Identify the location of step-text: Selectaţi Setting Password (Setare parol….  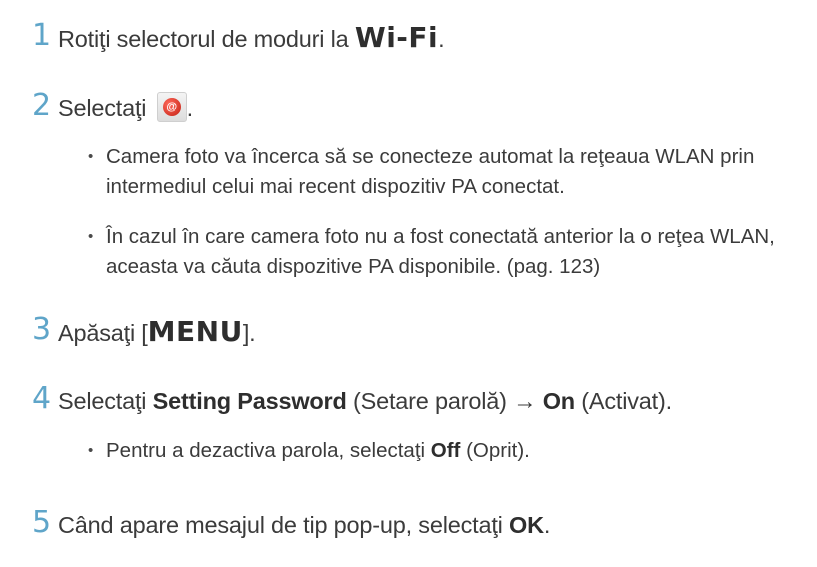
(433, 401).